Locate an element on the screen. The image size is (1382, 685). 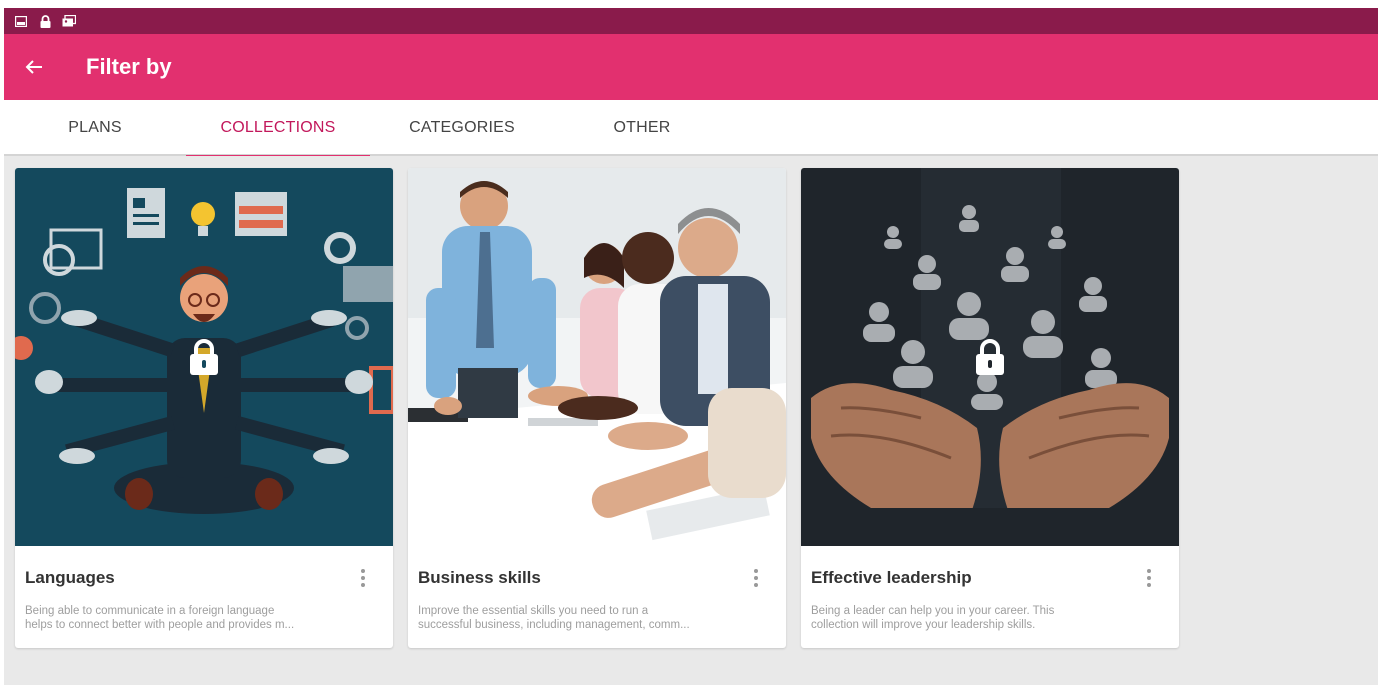
page-title: Filter by is located at coordinates (129, 66).